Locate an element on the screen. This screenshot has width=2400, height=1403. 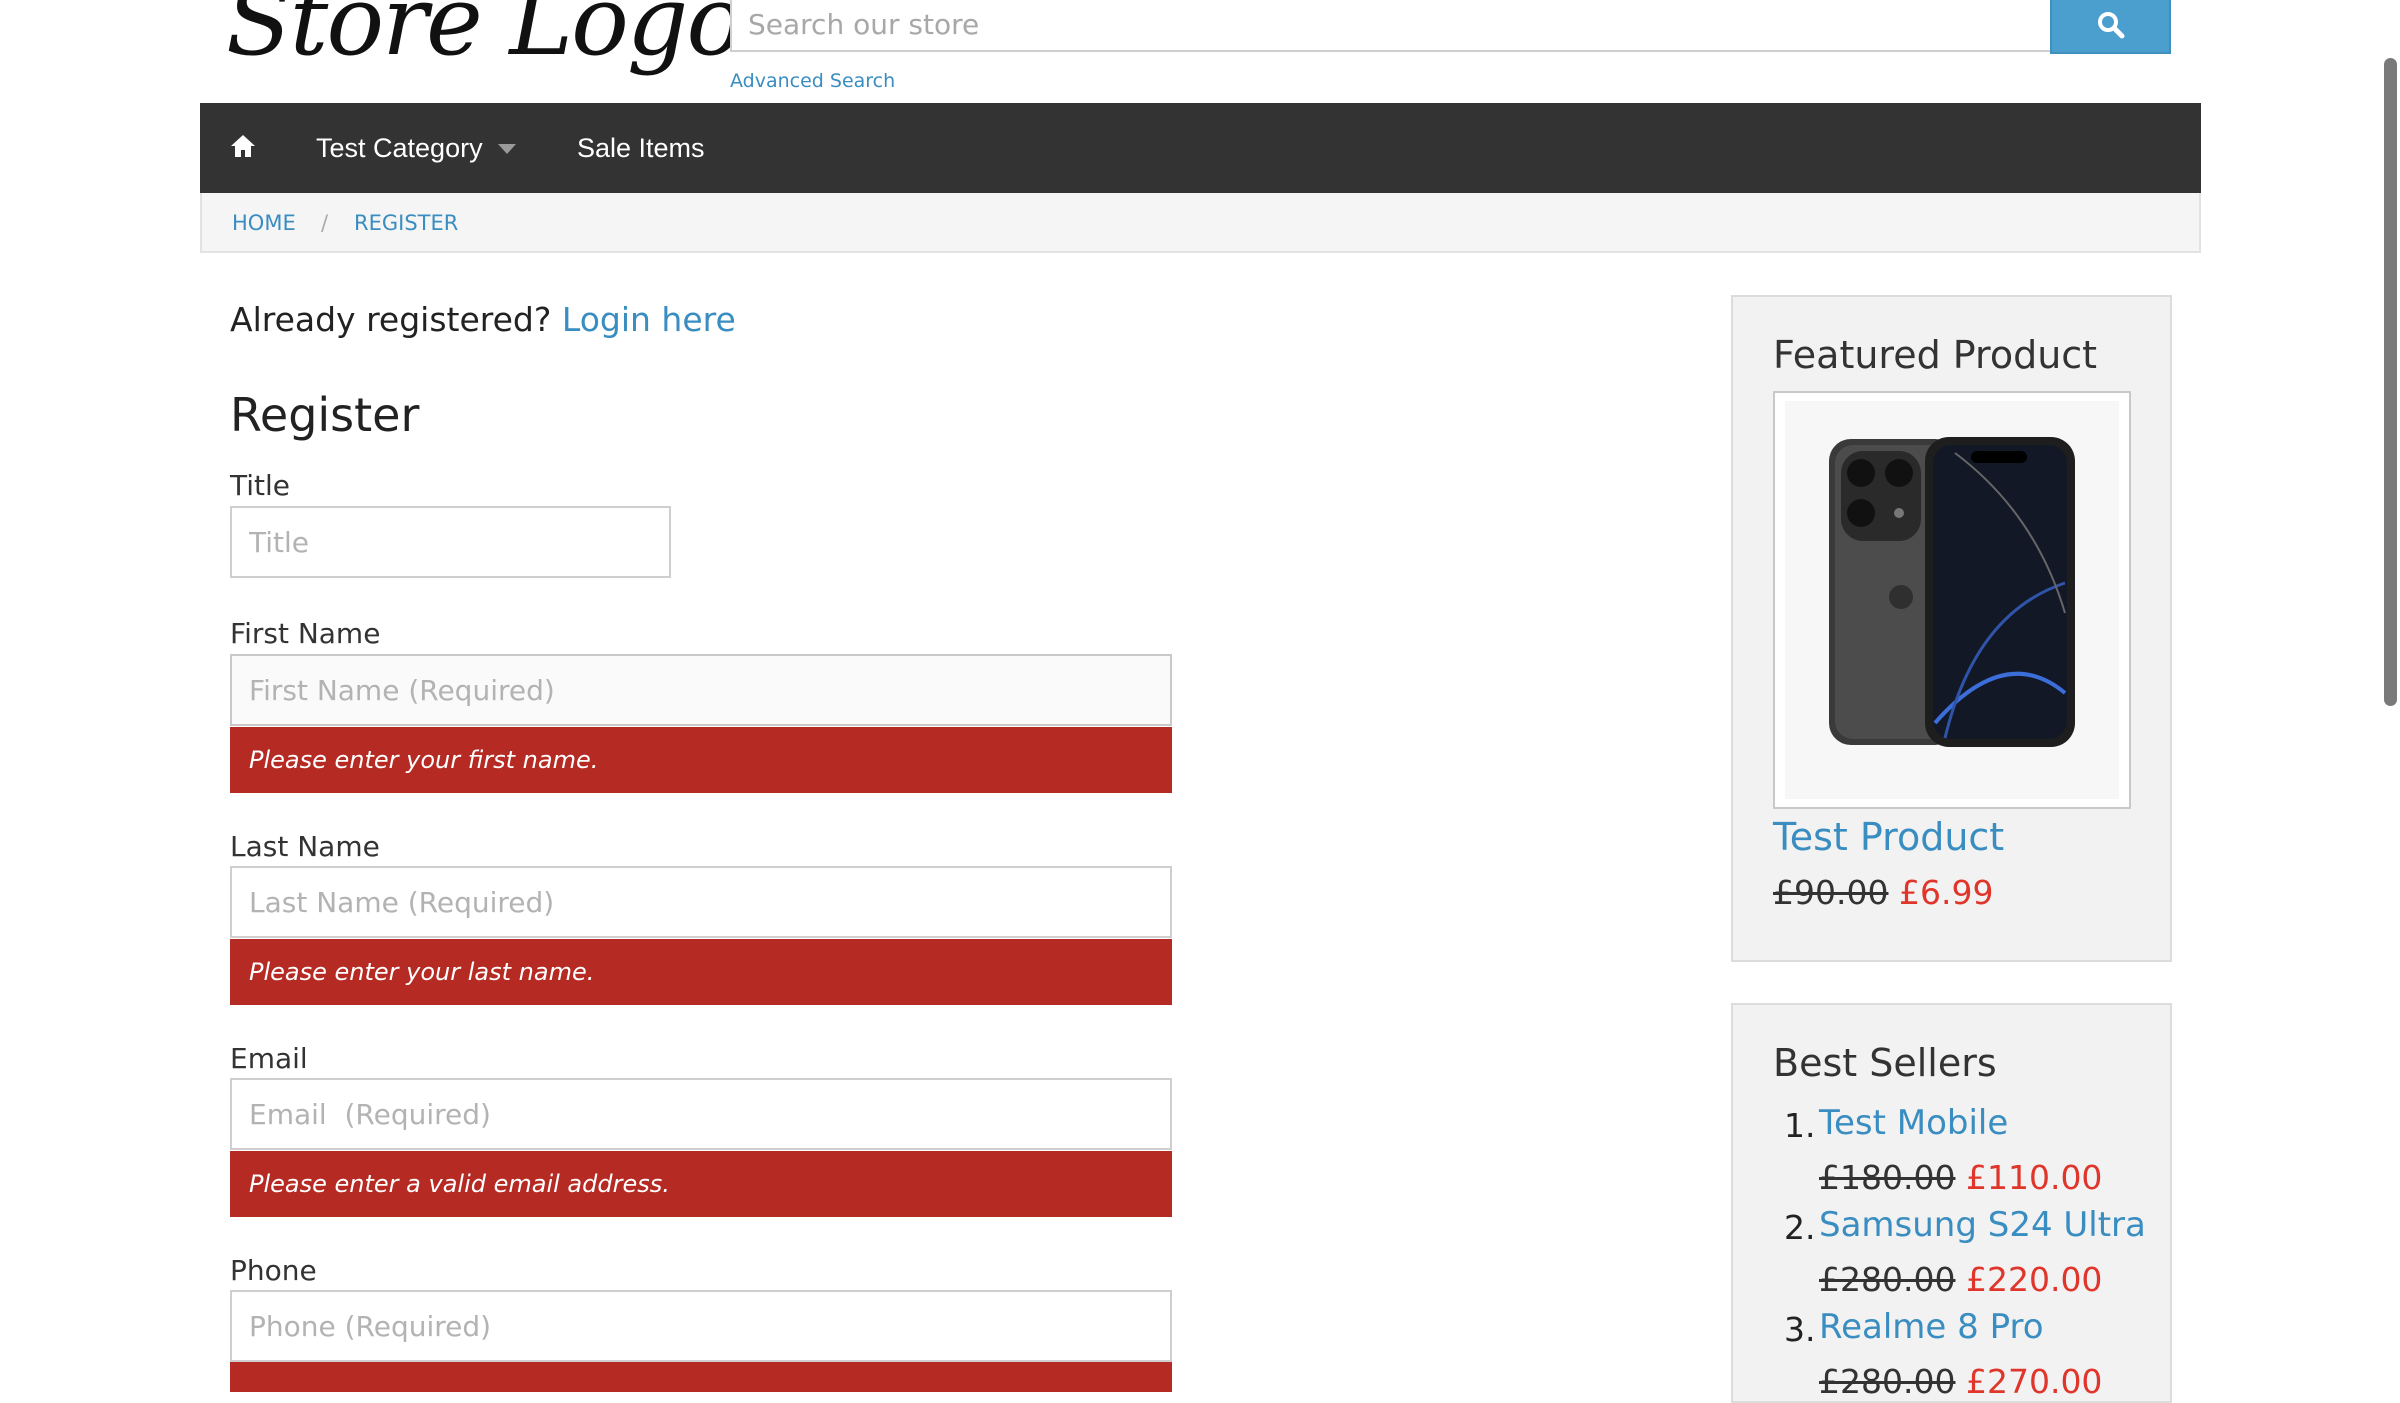
already-registered-prompt: Already registered? Login here is located at coordinates (483, 319).